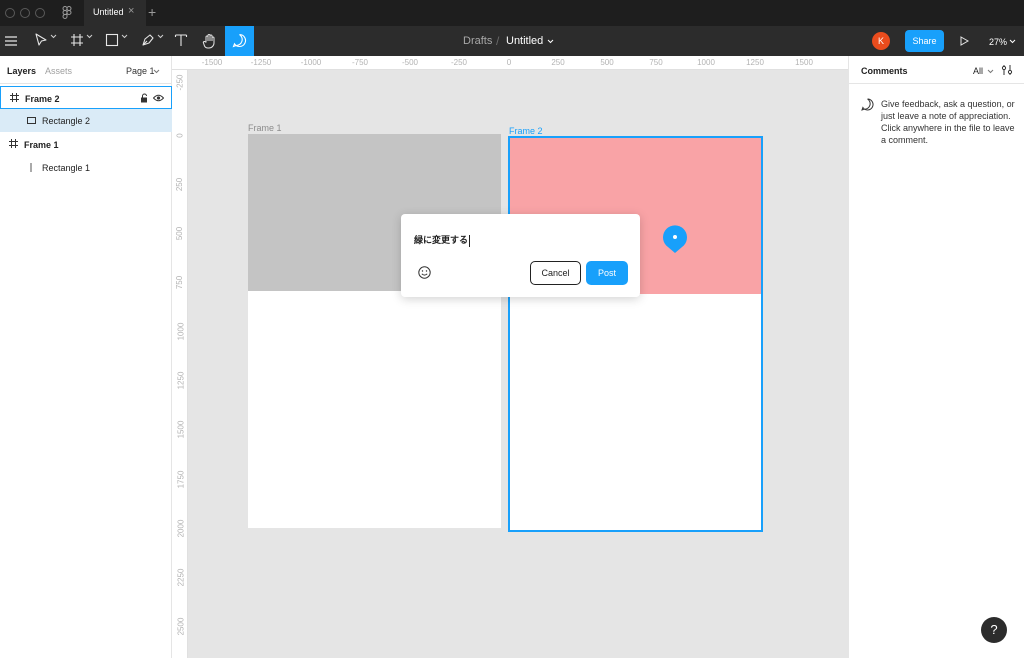  What do you see at coordinates (86, 97) in the screenshot?
I see `layer-row-frame-2: Frame 2` at bounding box center [86, 97].